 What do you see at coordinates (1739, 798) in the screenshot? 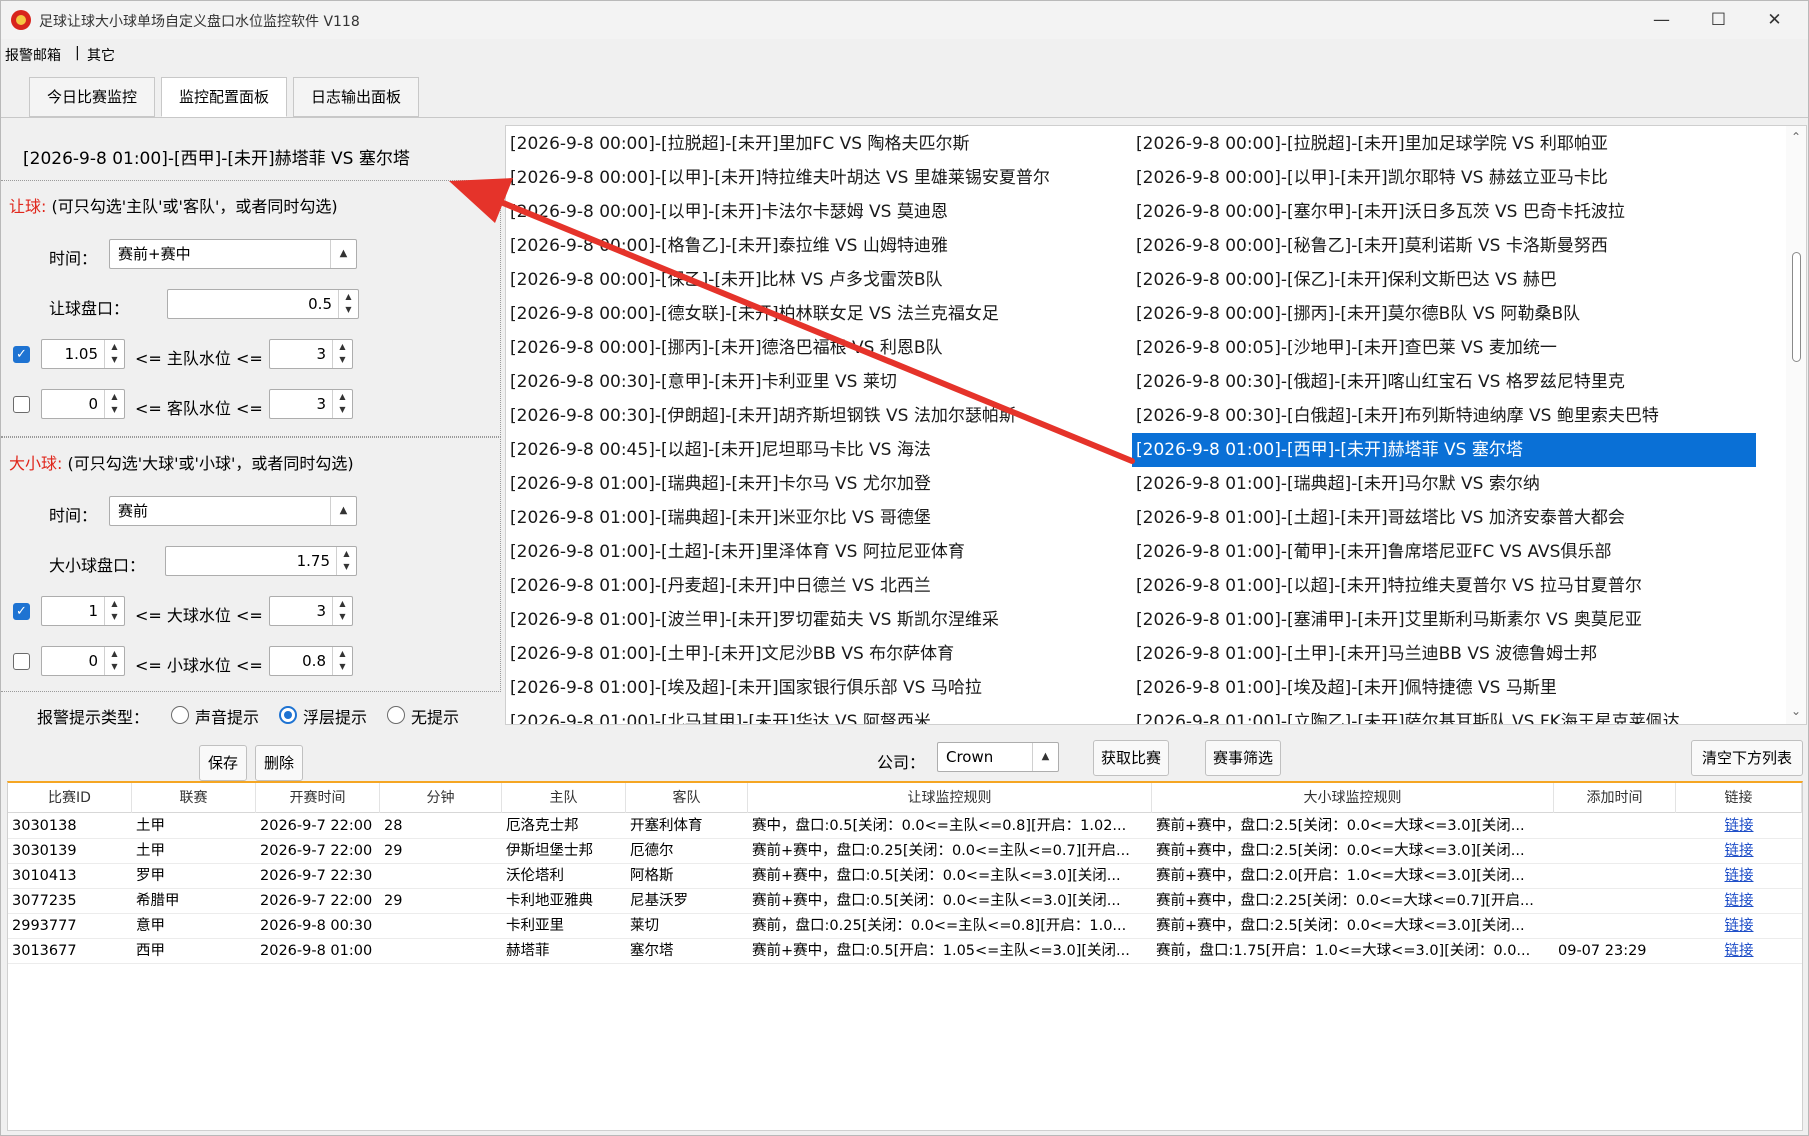
I see `table-header-cell: 链接` at bounding box center [1739, 798].